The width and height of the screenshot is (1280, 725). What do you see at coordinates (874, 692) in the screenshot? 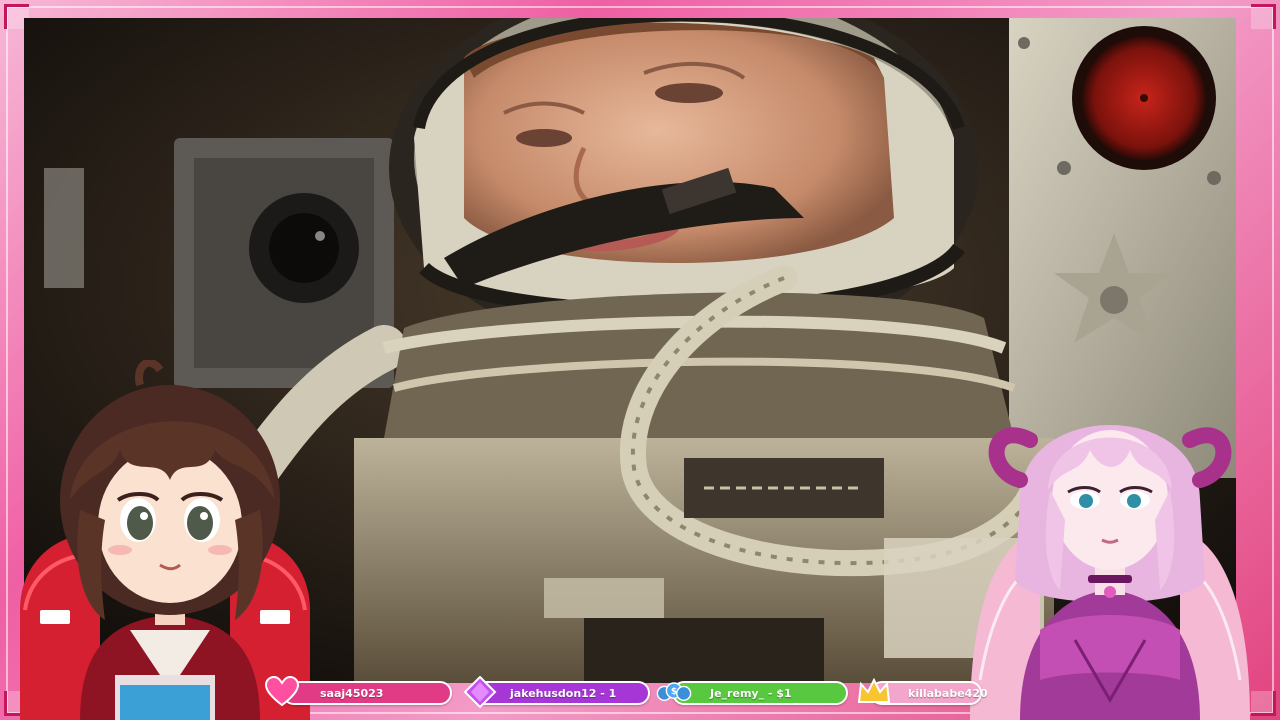
I see `crown-icon` at bounding box center [874, 692].